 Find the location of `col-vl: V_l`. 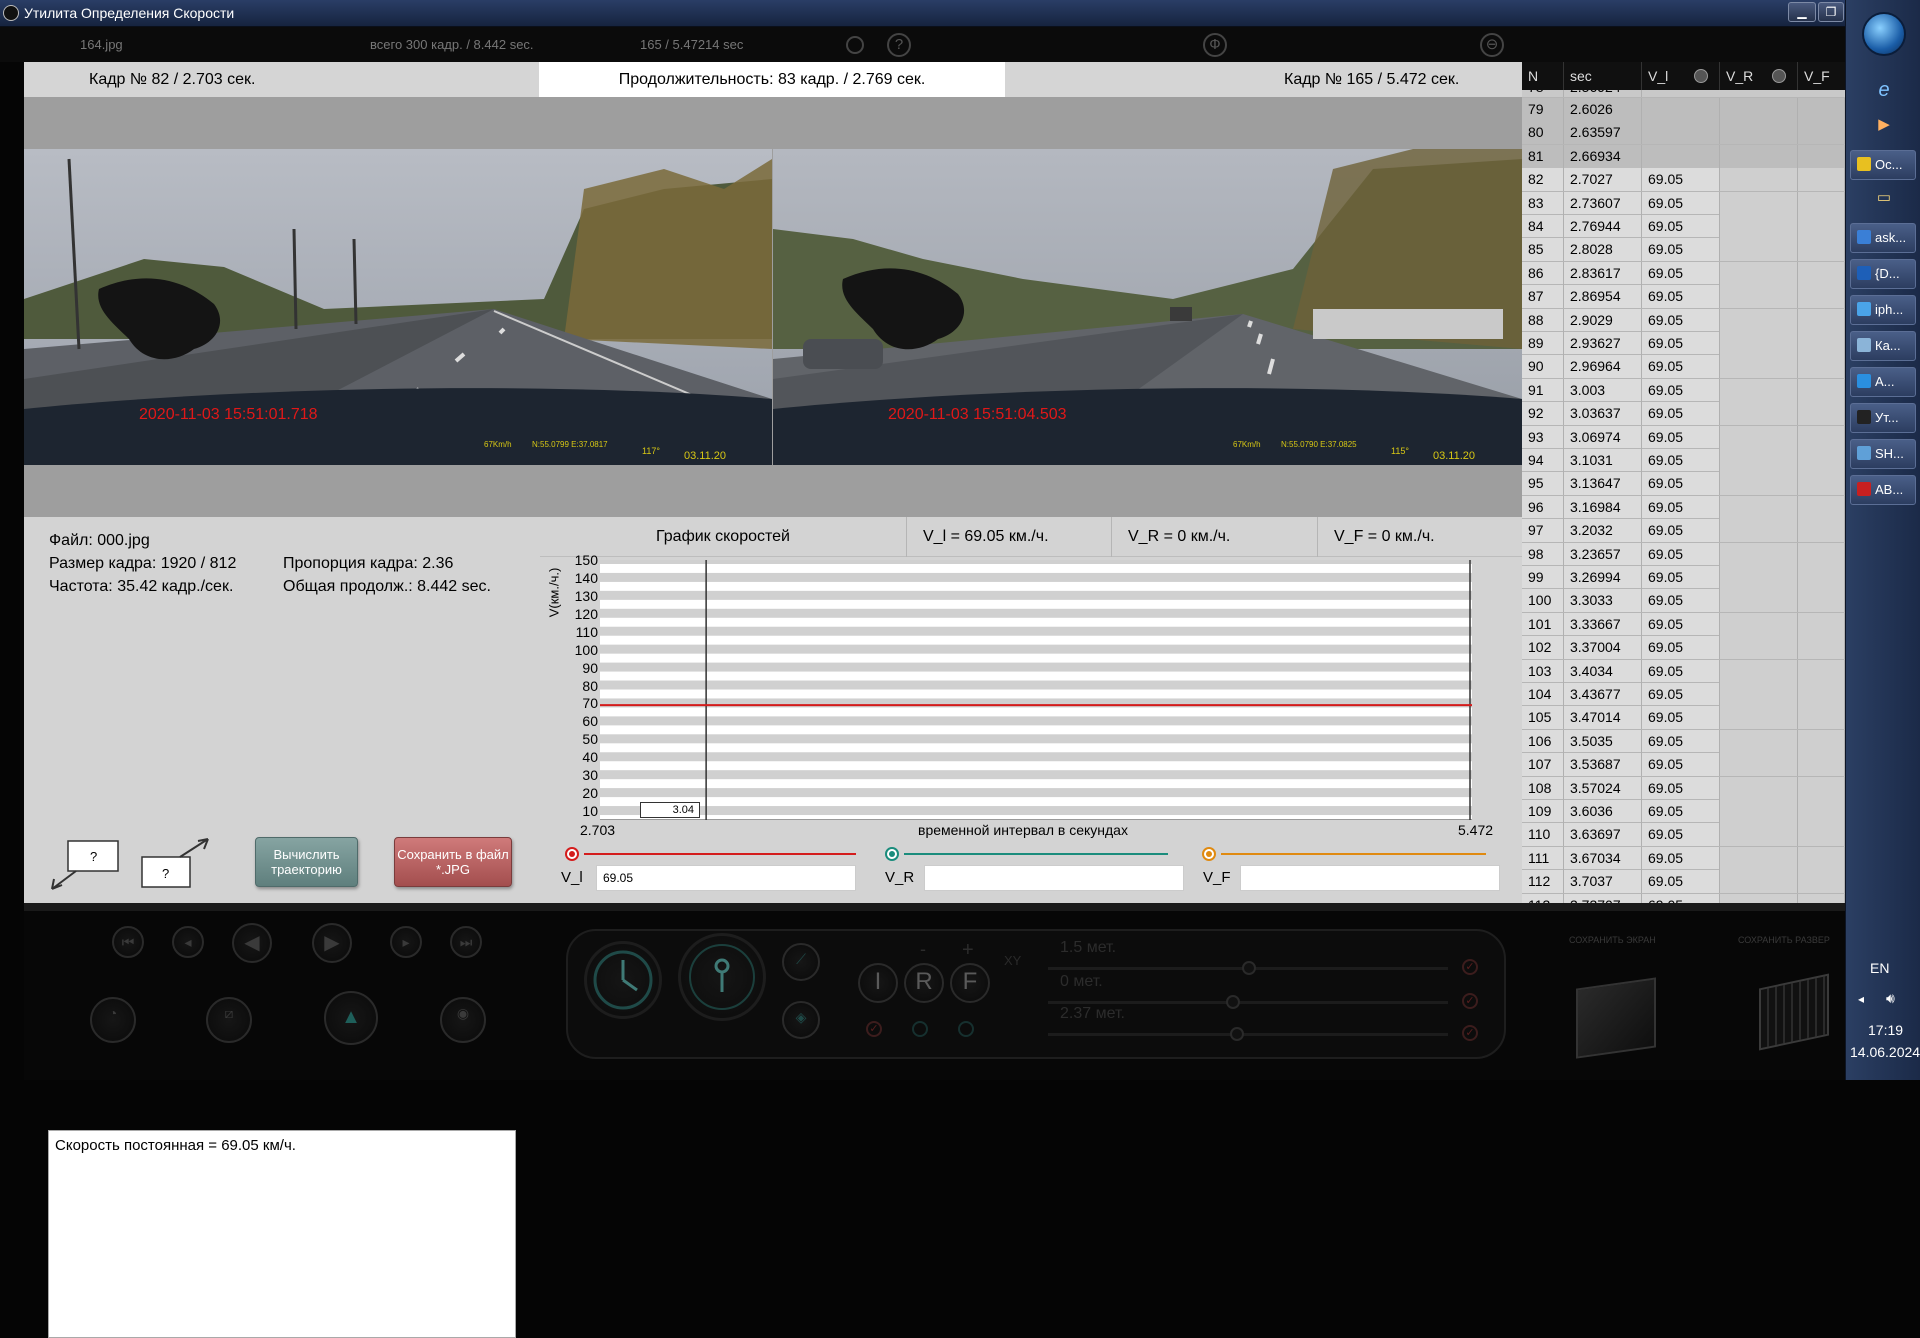

col-vl: V_l is located at coordinates (1681, 76).